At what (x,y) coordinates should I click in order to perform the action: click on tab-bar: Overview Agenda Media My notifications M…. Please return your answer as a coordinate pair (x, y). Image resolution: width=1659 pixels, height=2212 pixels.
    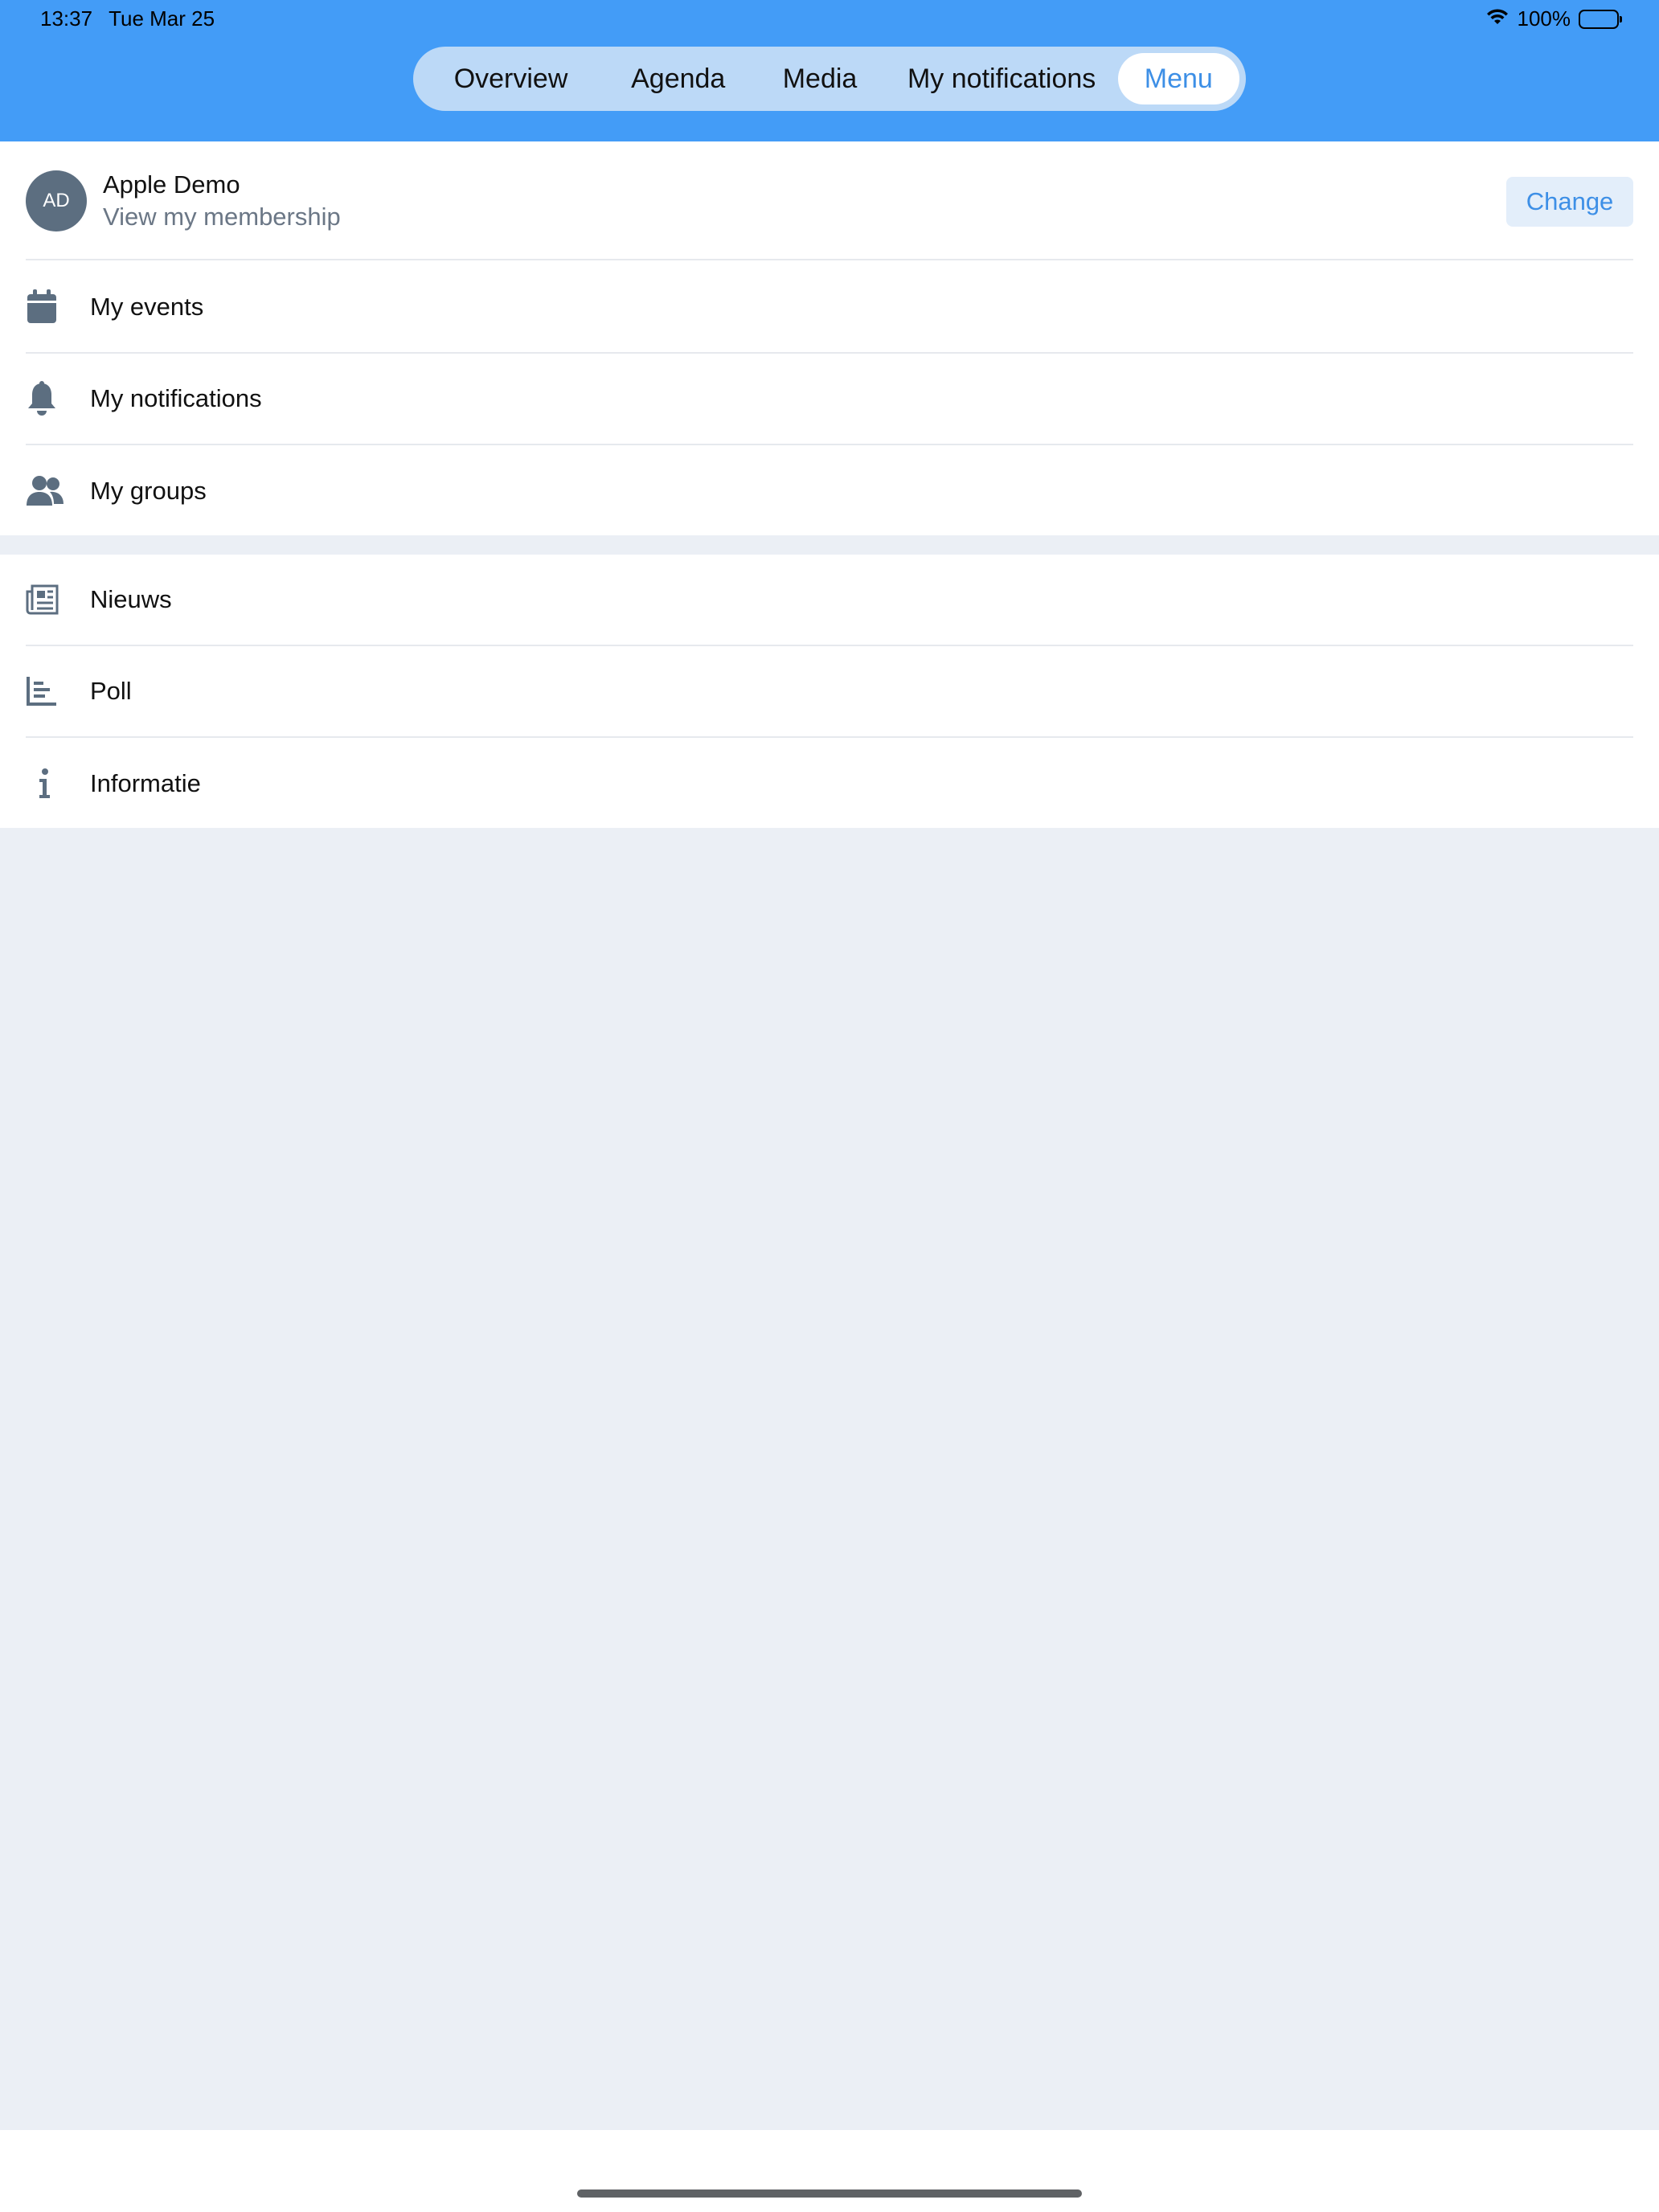
    Looking at the image, I should click on (829, 79).